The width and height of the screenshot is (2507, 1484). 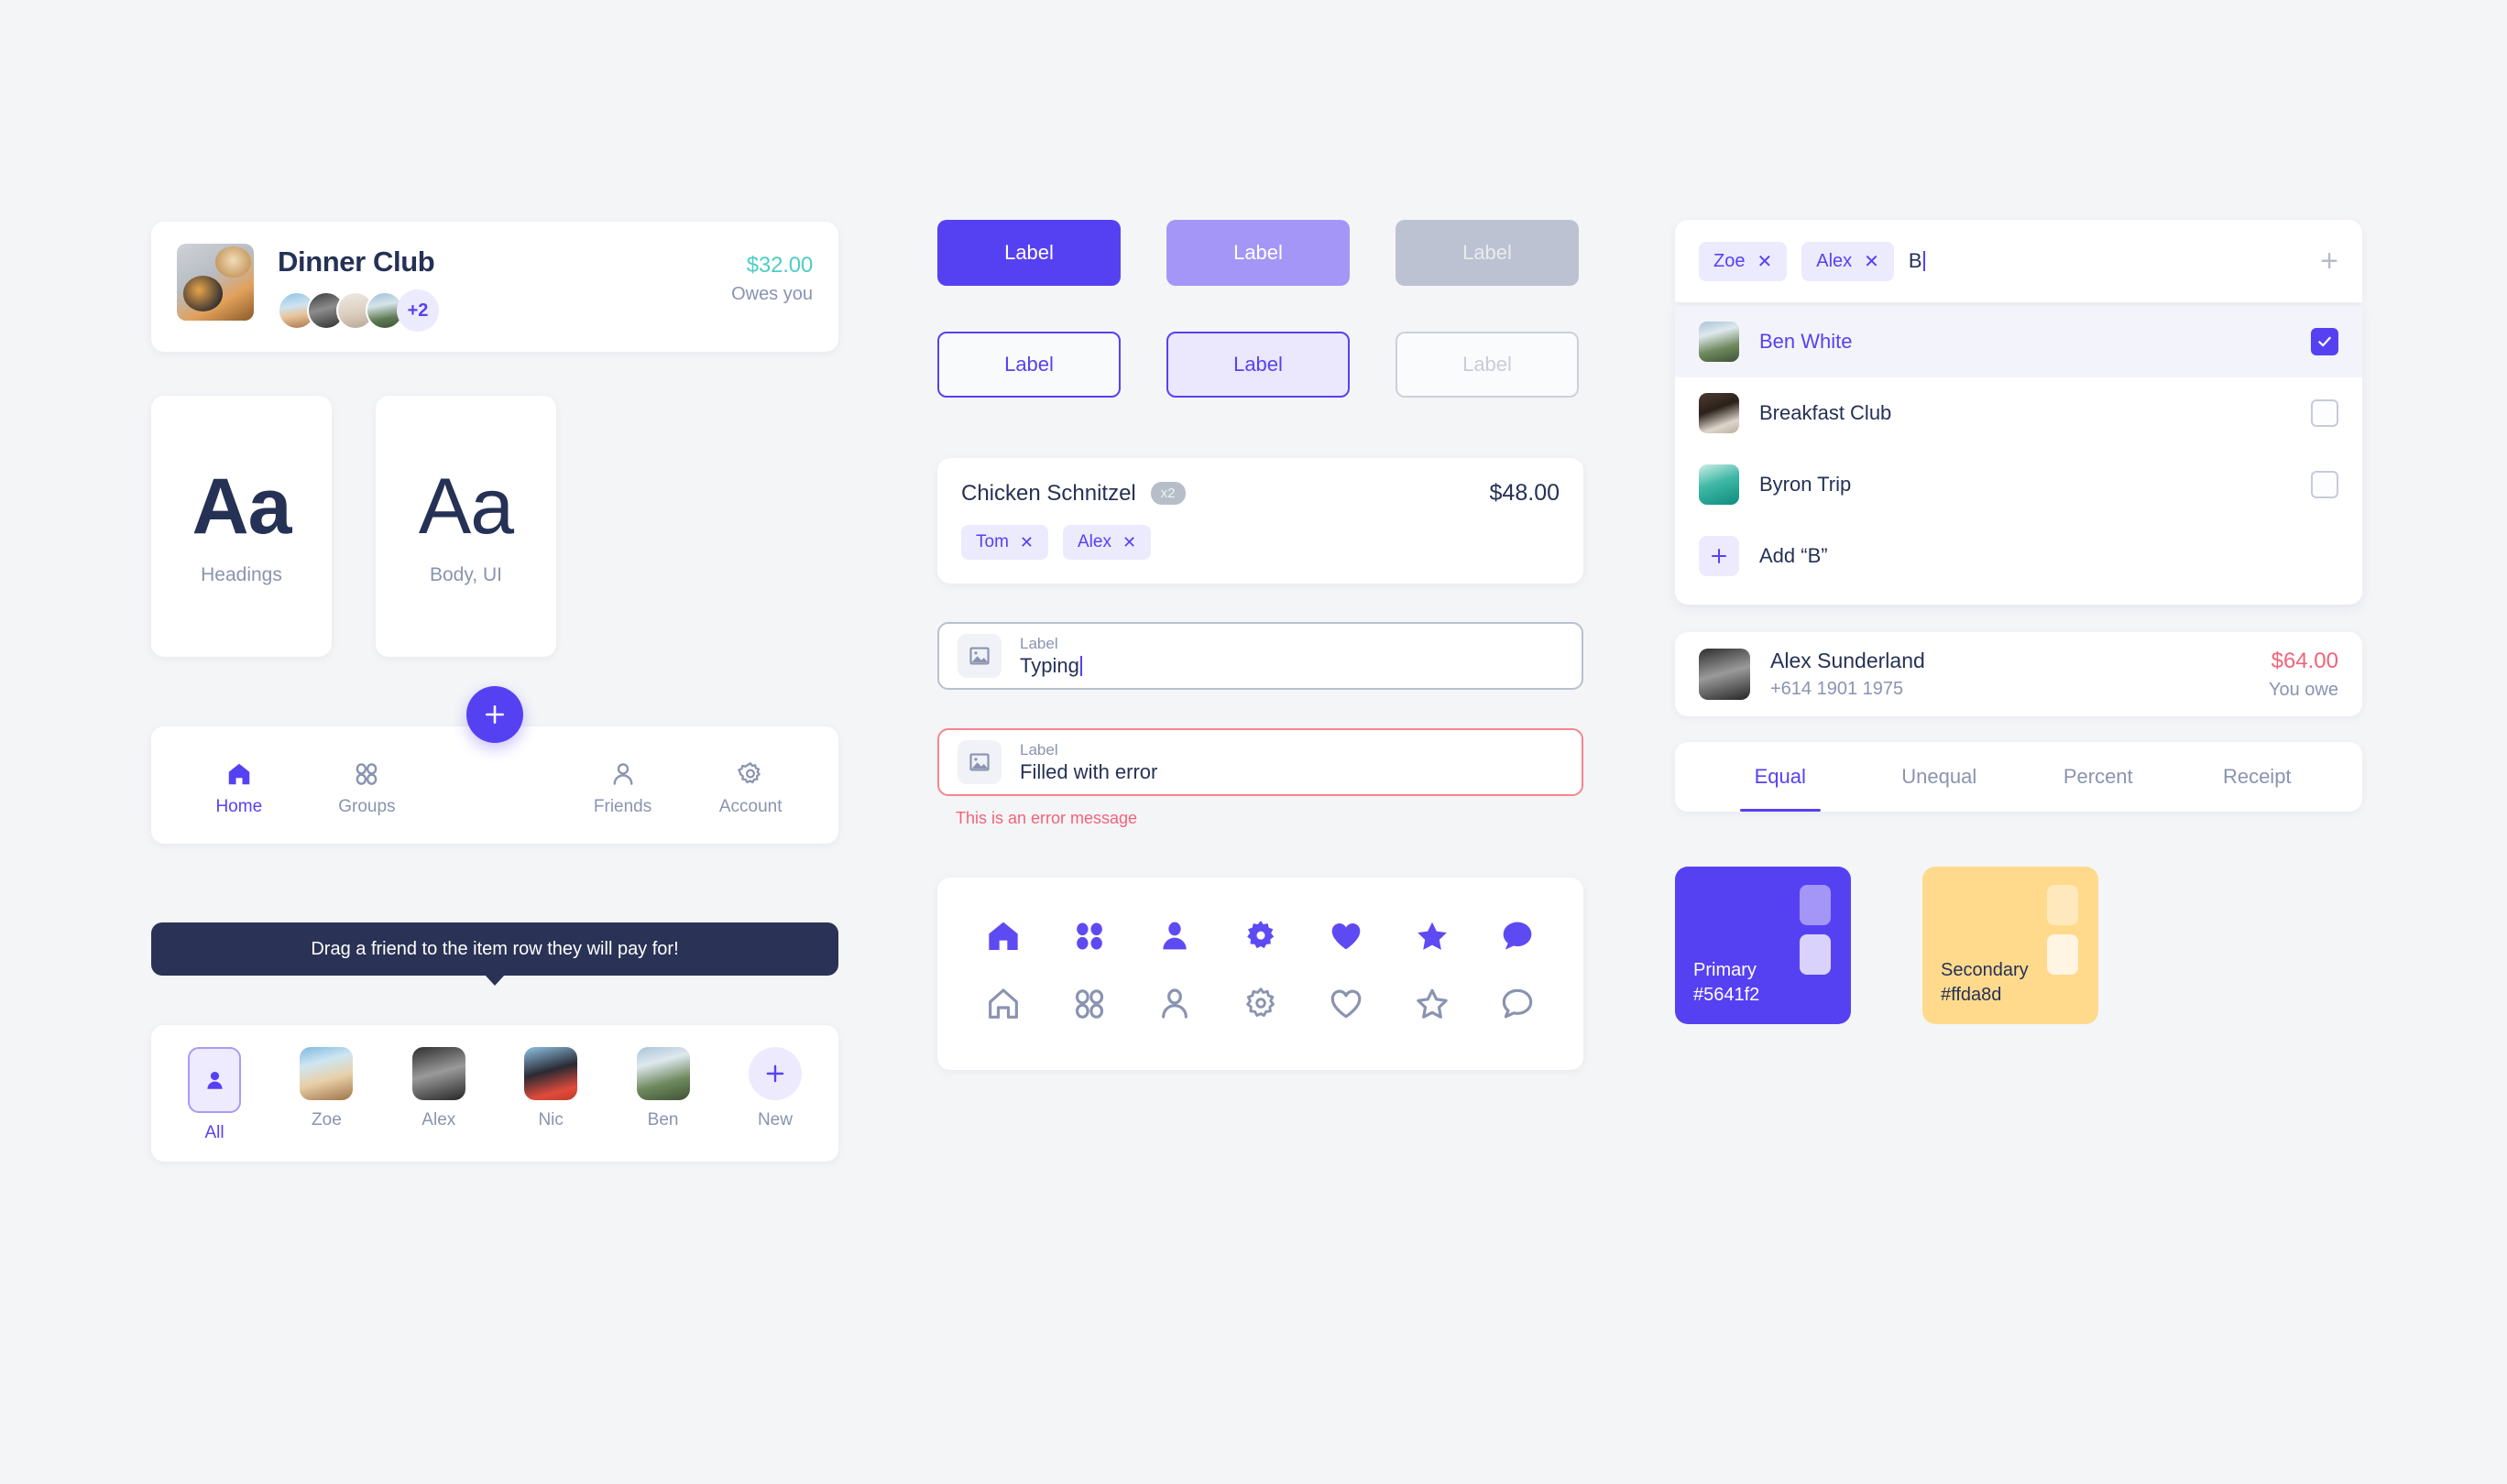 I want to click on tab-receipt: Receipt, so click(x=2257, y=777).